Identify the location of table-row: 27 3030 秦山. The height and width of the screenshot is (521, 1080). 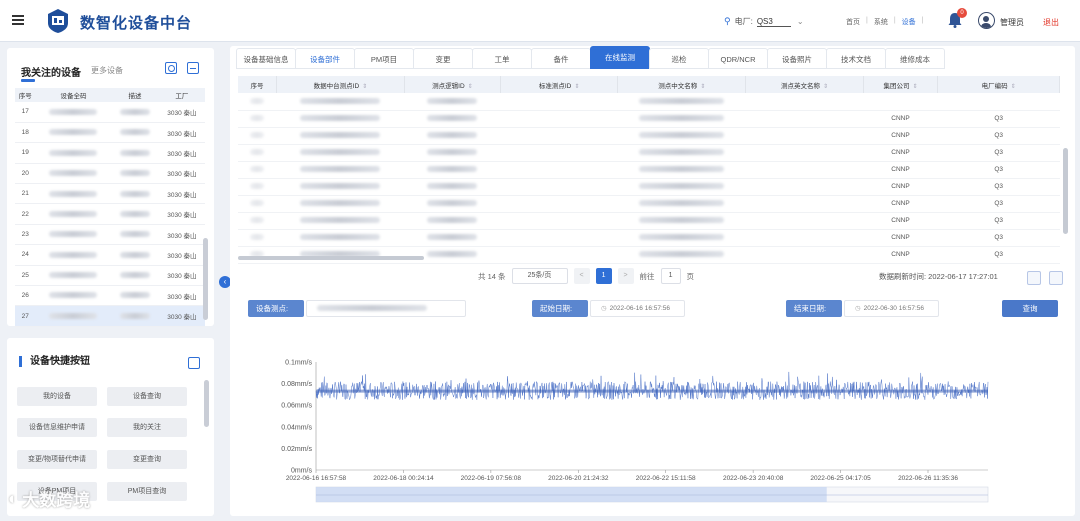
(110, 316).